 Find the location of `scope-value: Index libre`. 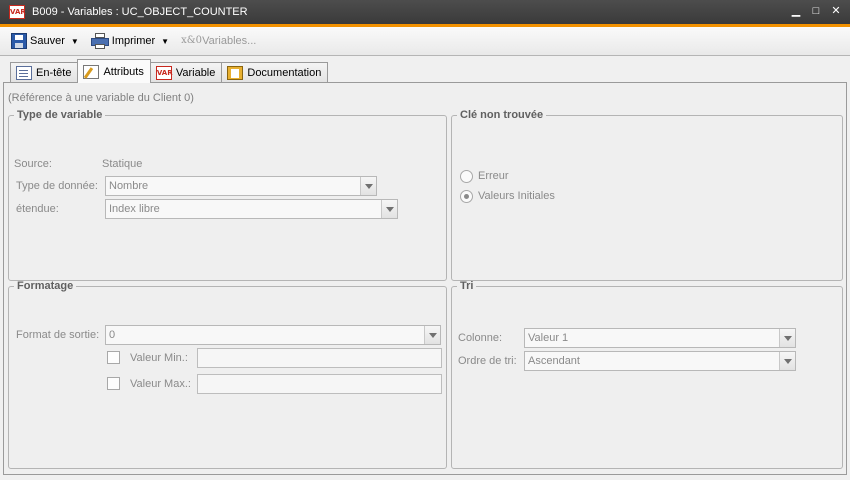

scope-value: Index libre is located at coordinates (134, 209).